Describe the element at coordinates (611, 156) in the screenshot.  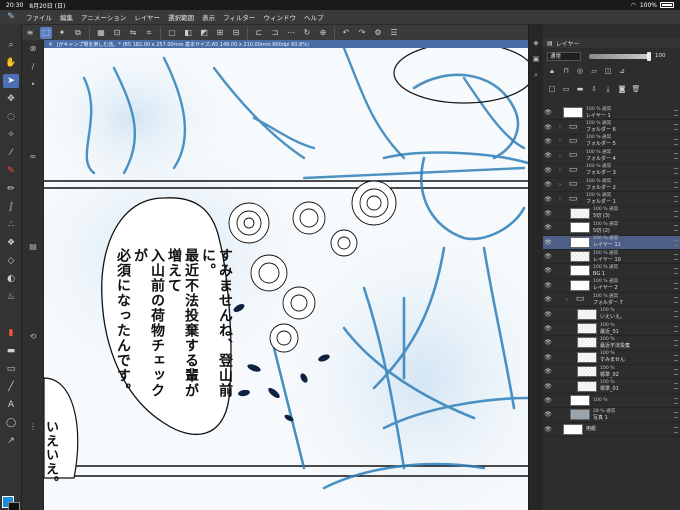
I see `layer-row: 👁︎ › ▭ 100 % 通常 フォルダー 4` at that location.